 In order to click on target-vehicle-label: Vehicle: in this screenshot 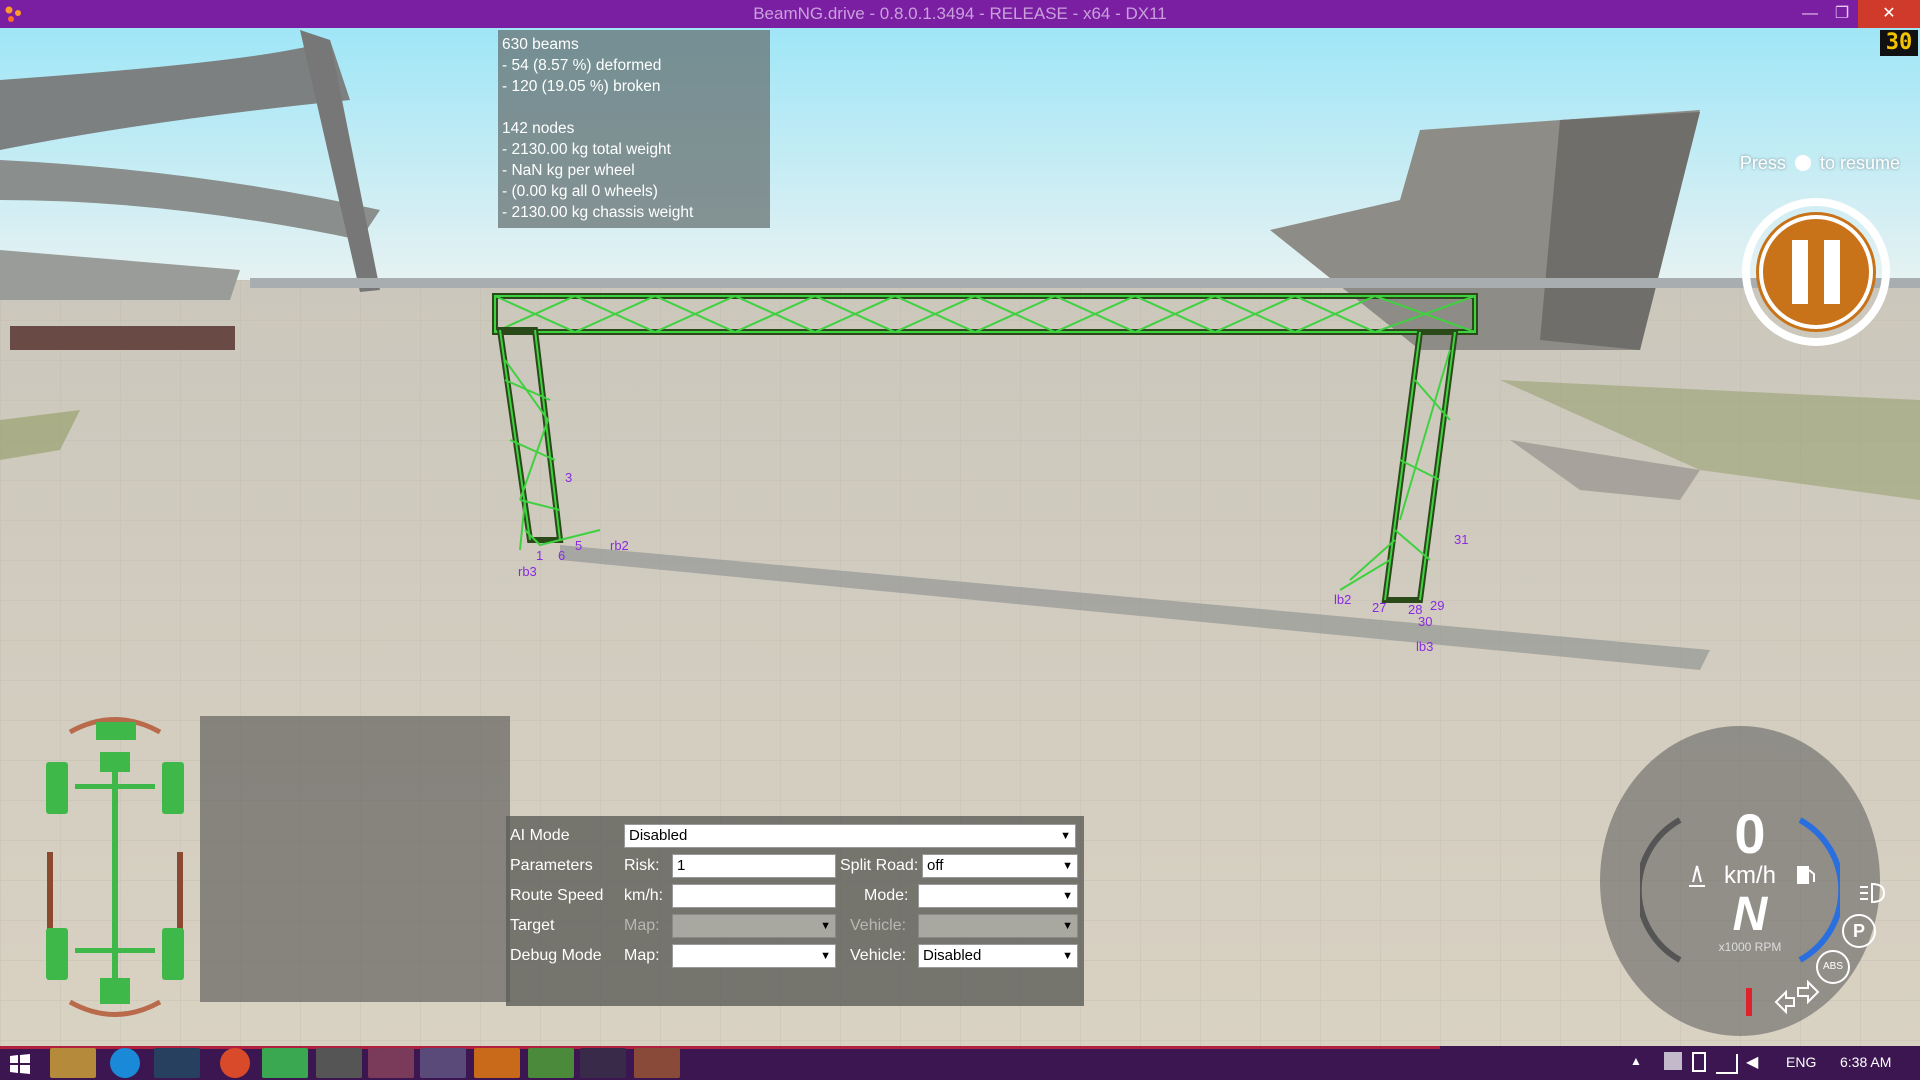, I will do `click(878, 925)`.